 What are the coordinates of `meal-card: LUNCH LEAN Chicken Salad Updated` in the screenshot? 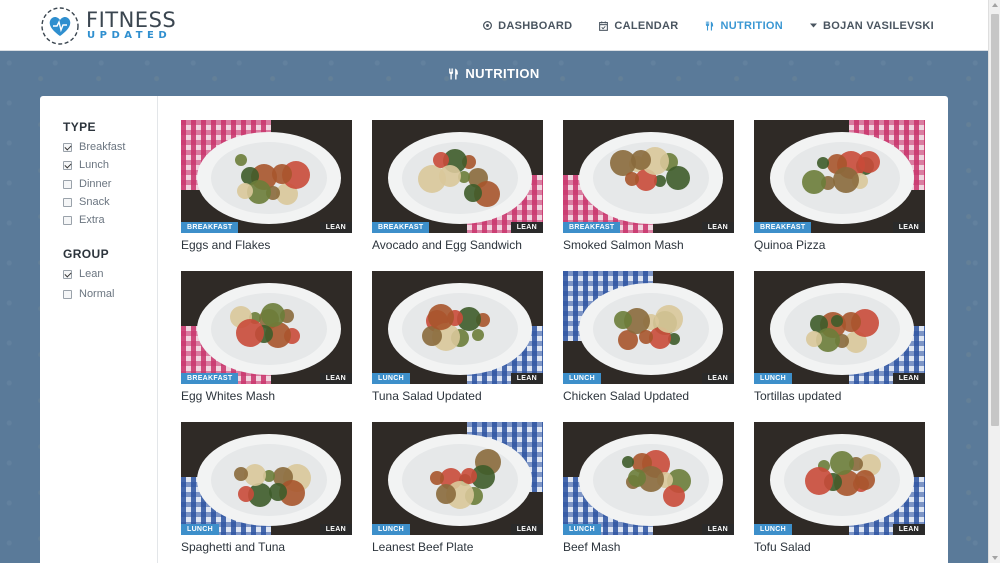 It's located at (648, 337).